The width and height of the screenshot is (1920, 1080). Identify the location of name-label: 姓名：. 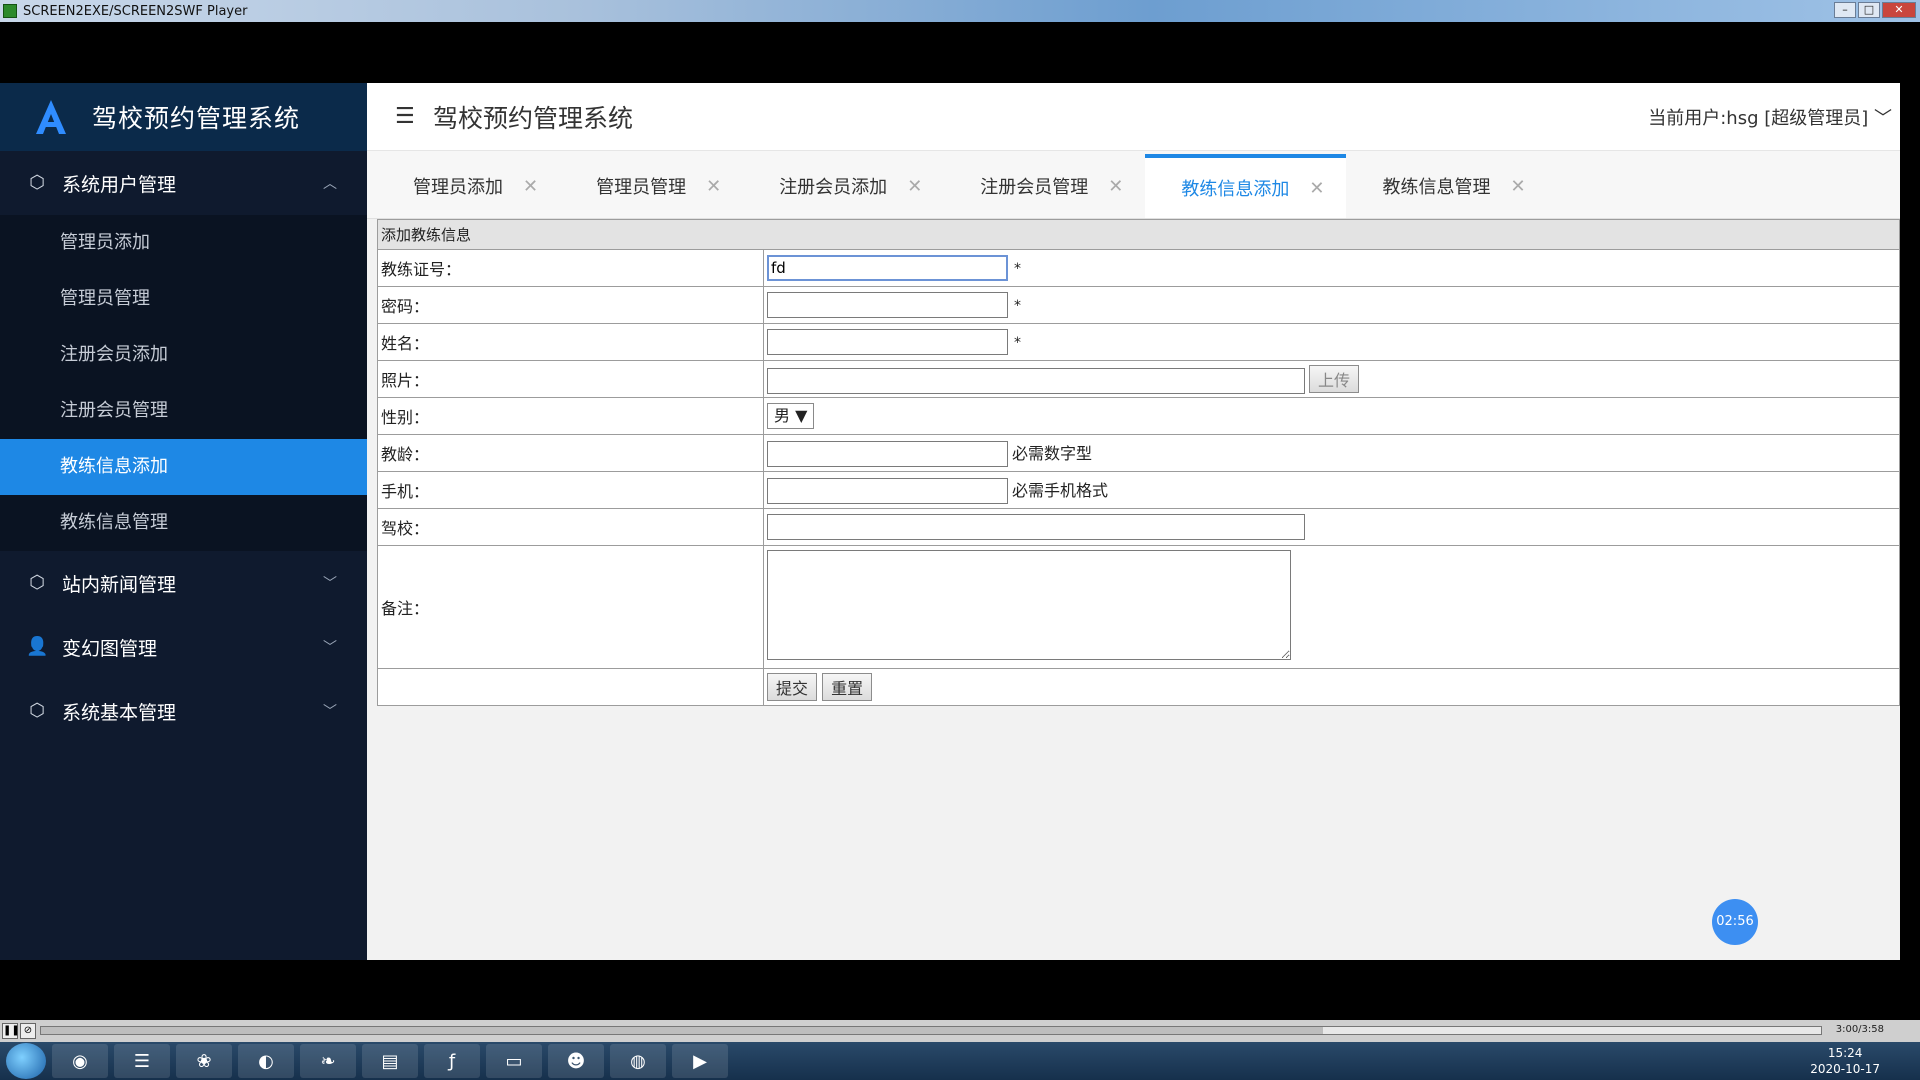
(570, 342).